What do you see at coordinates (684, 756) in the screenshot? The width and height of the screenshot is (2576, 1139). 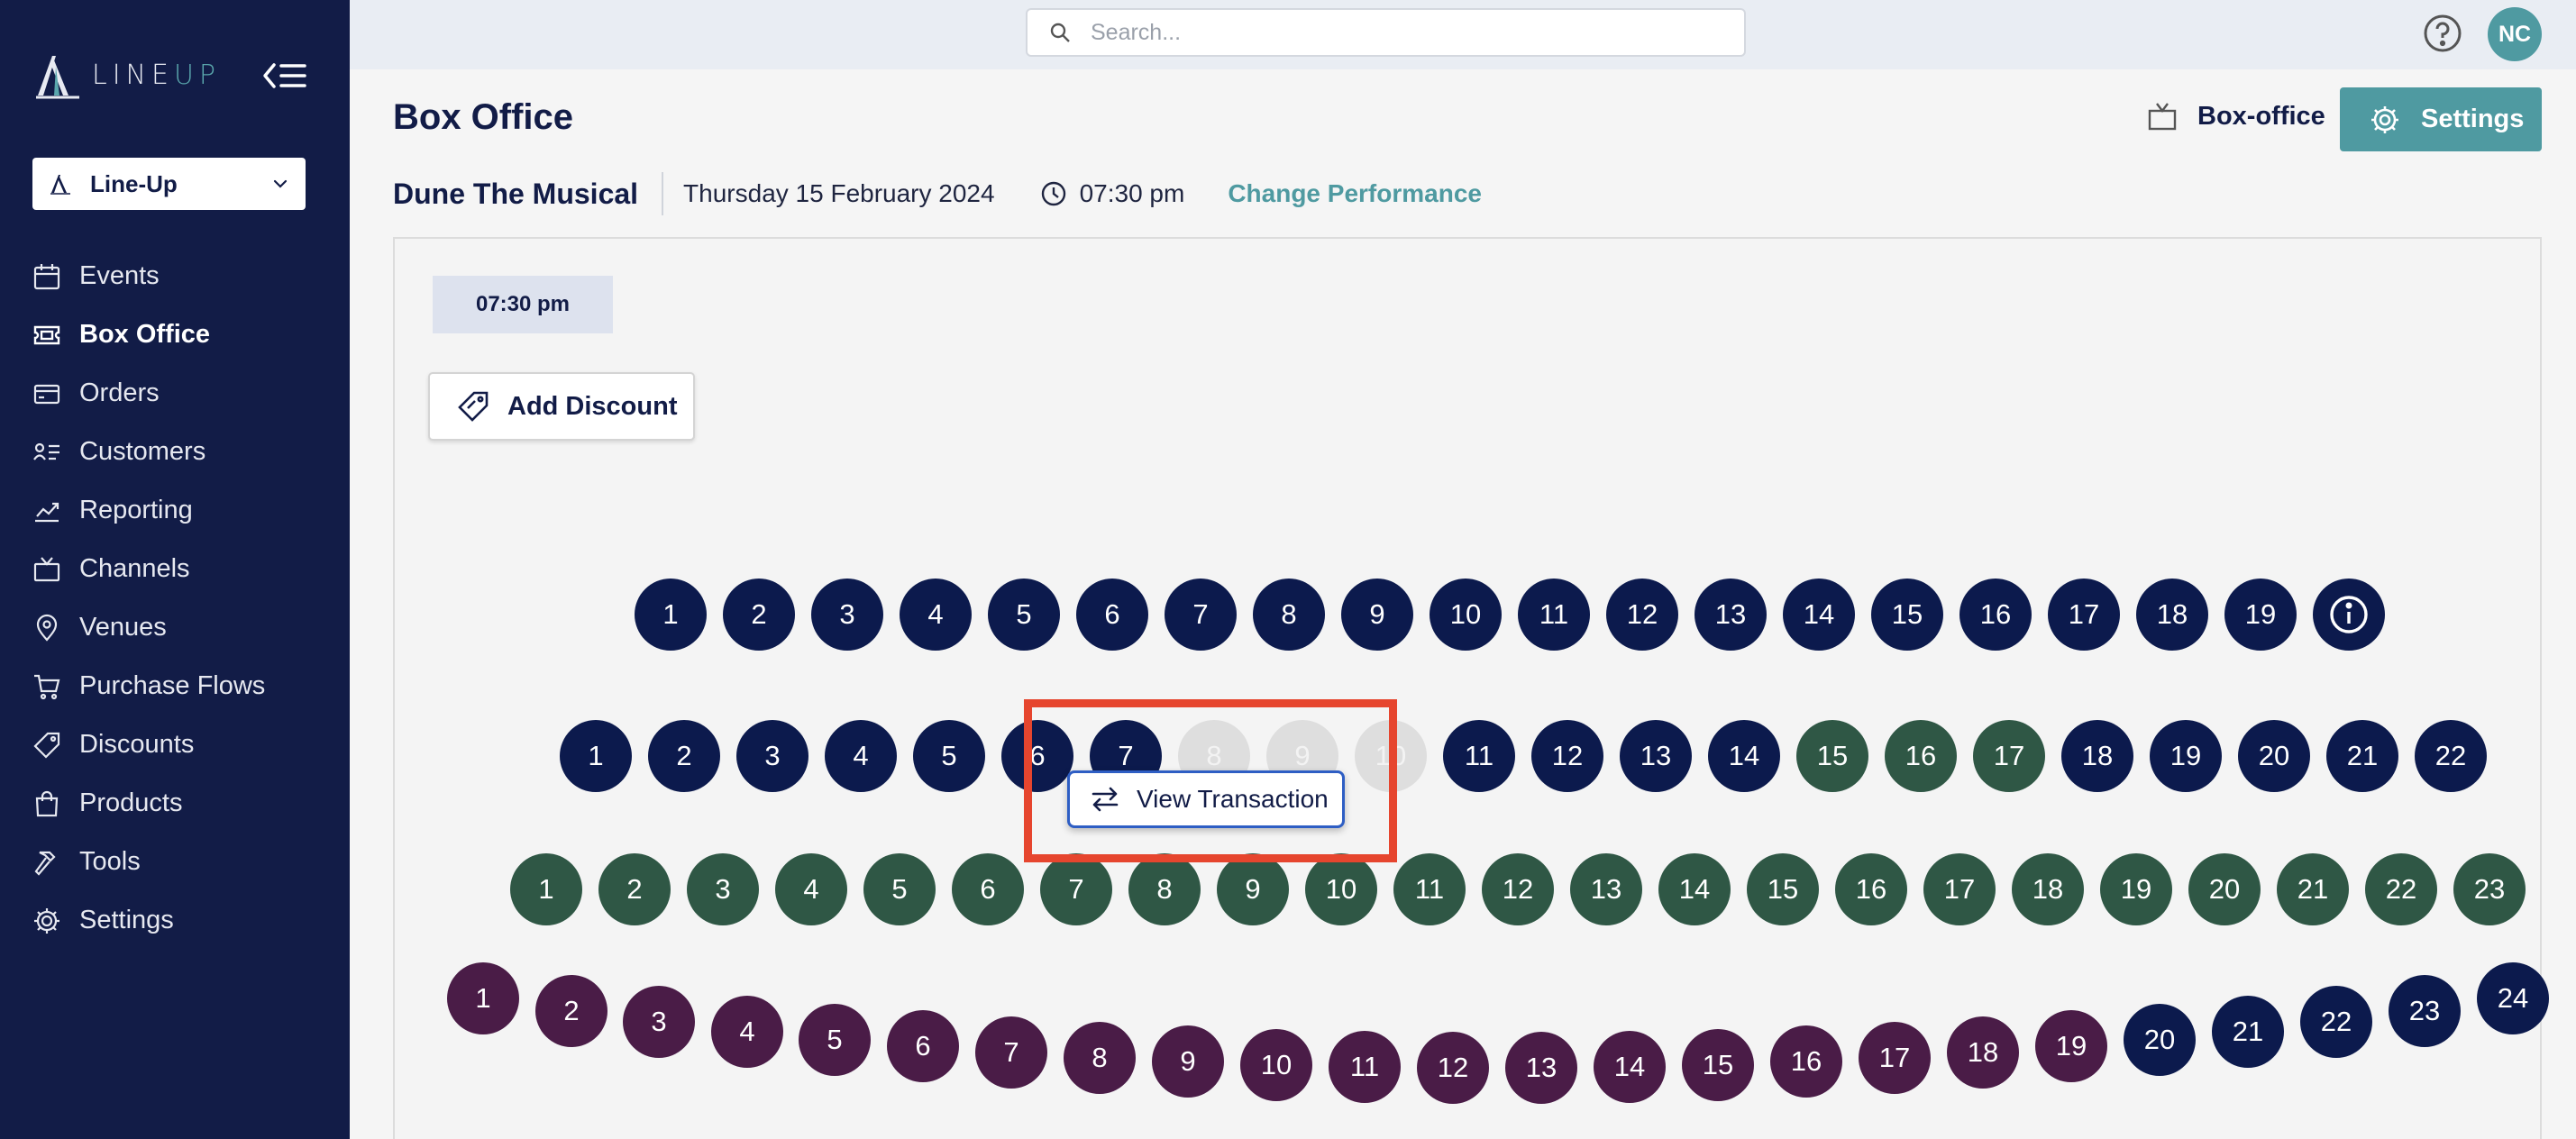 I see `seat-rowB-2: 2` at bounding box center [684, 756].